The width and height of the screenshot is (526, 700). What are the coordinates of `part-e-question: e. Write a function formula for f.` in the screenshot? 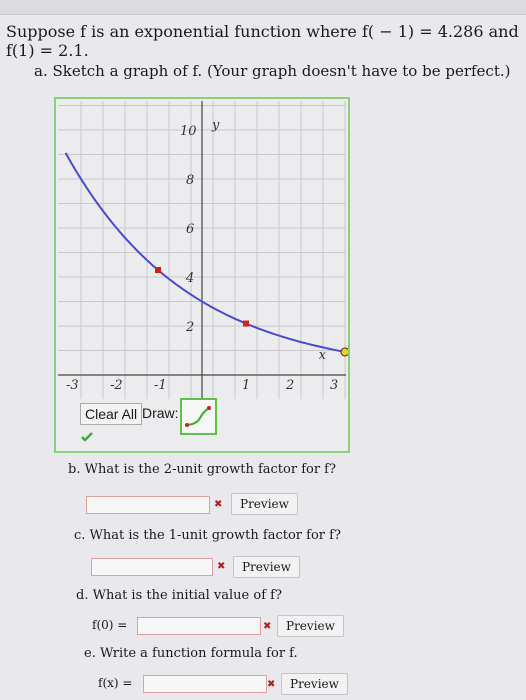 It's located at (191, 653).